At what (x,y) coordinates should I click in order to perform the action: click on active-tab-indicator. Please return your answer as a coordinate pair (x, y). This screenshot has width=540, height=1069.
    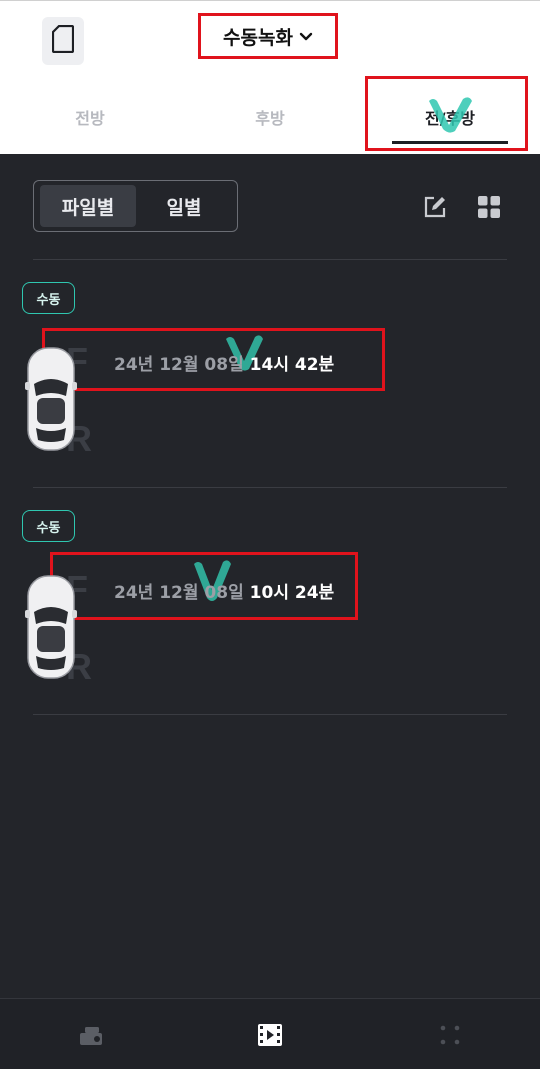
    Looking at the image, I should click on (450, 142).